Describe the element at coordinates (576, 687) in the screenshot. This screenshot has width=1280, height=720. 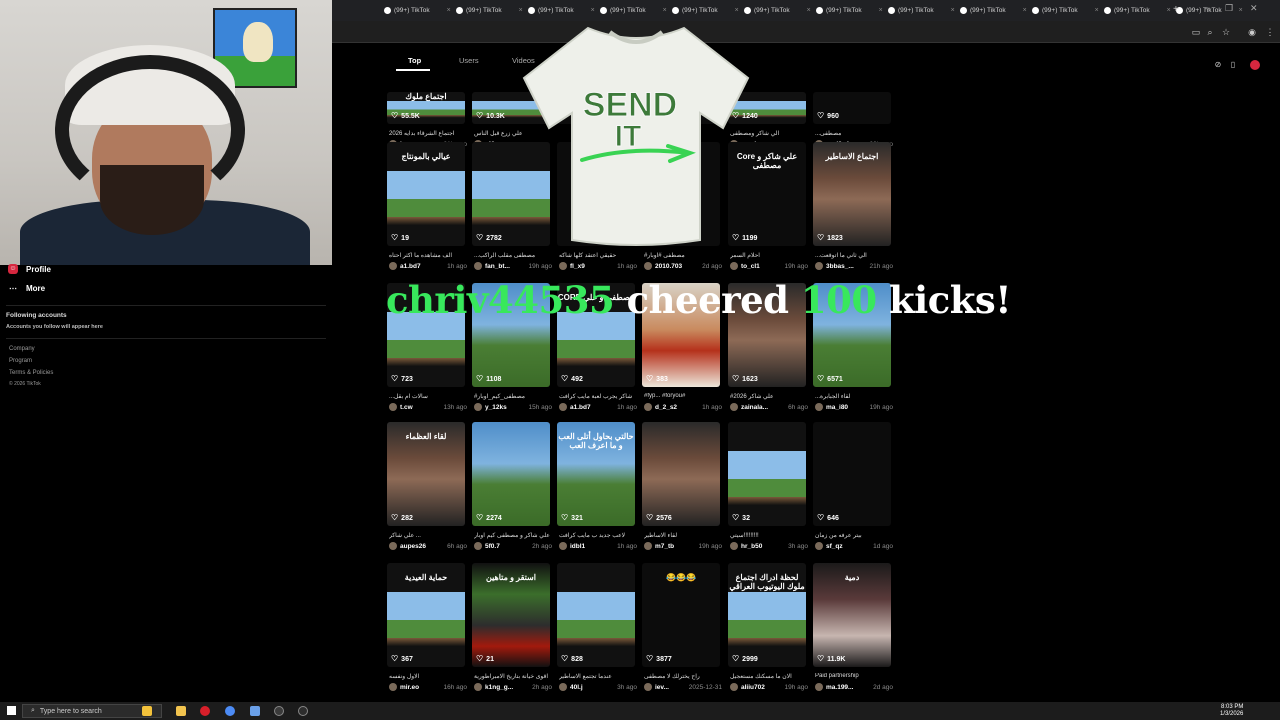
I see `author-name: 40l.j` at that location.